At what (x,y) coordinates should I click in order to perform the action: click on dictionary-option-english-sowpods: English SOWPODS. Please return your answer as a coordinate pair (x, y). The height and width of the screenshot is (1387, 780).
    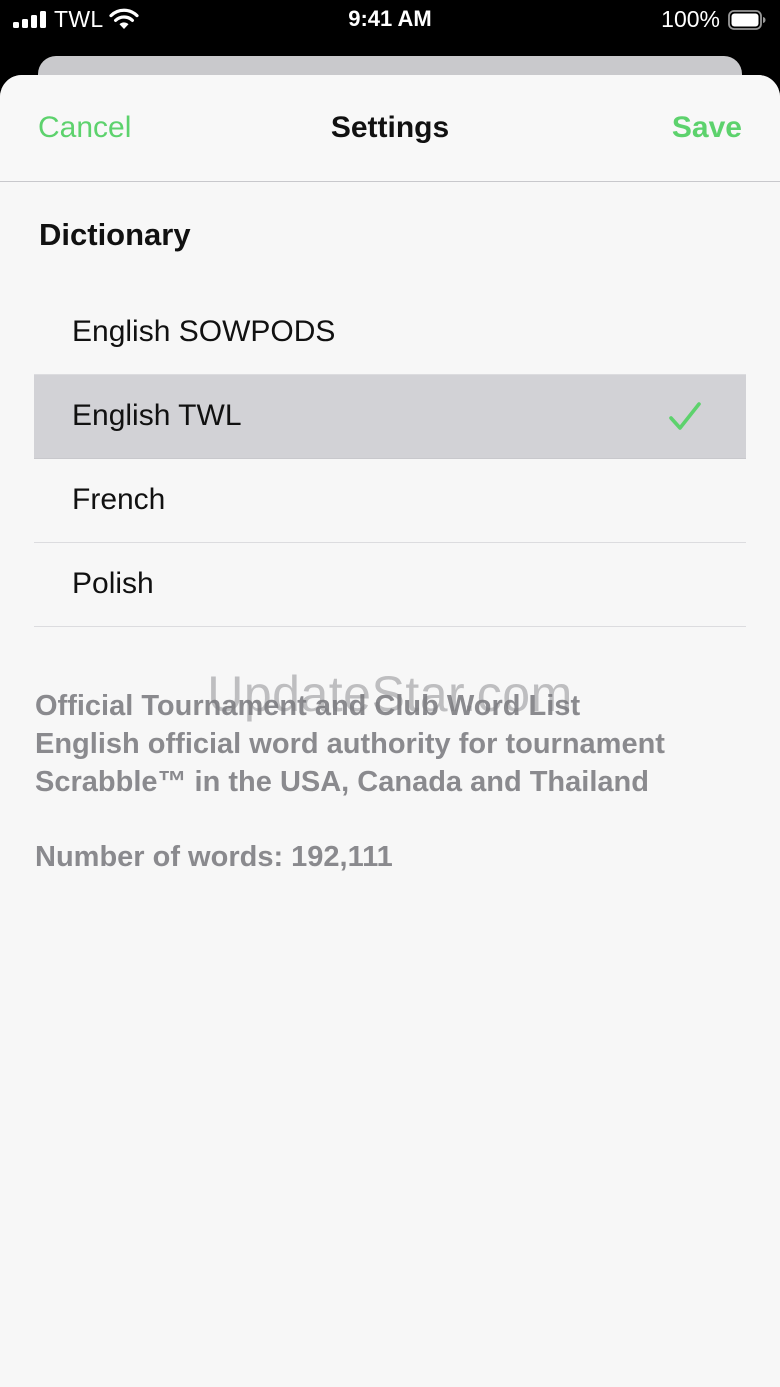
    Looking at the image, I should click on (390, 333).